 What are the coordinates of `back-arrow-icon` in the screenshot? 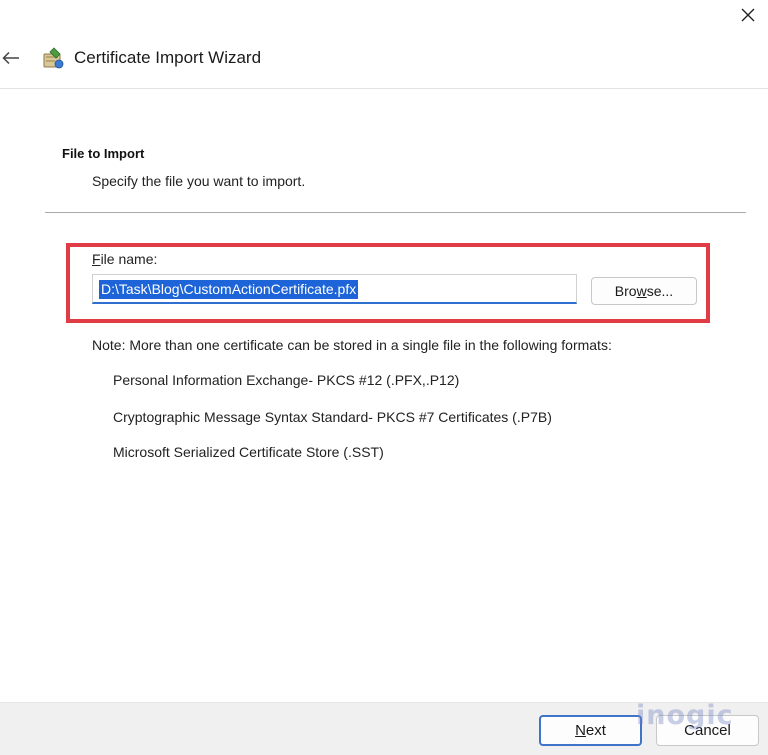 It's located at (10, 58).